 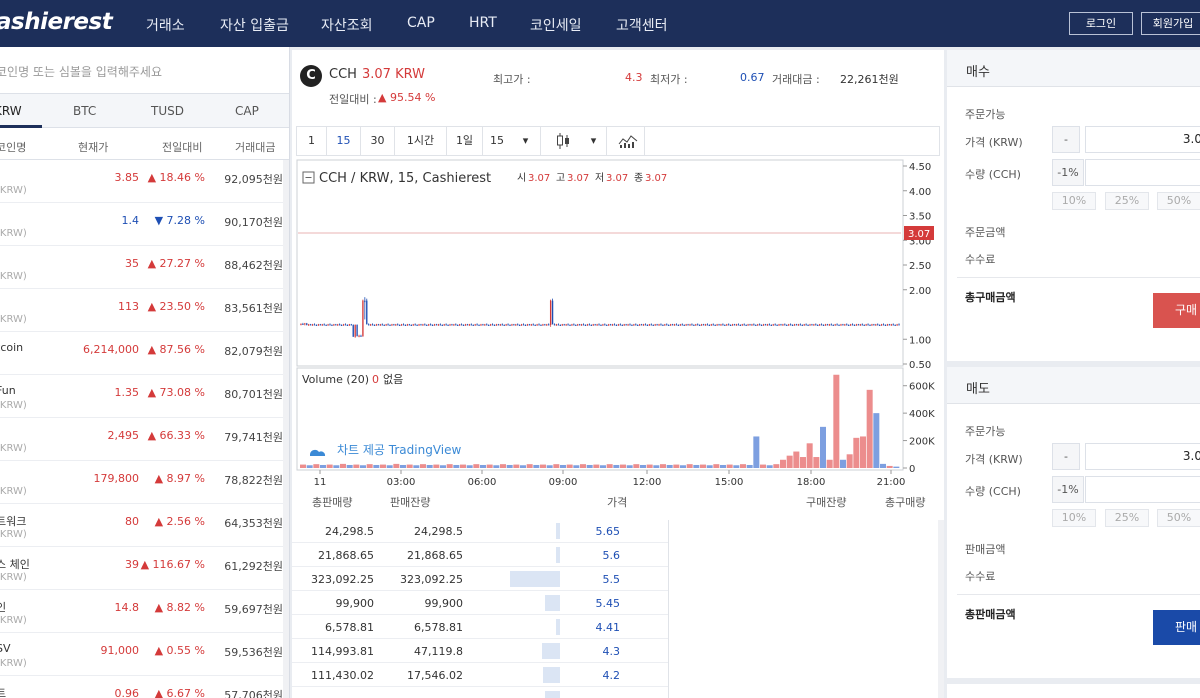 I want to click on chart-title: CCH / KRW, 15, Cashierest, so click(x=405, y=178).